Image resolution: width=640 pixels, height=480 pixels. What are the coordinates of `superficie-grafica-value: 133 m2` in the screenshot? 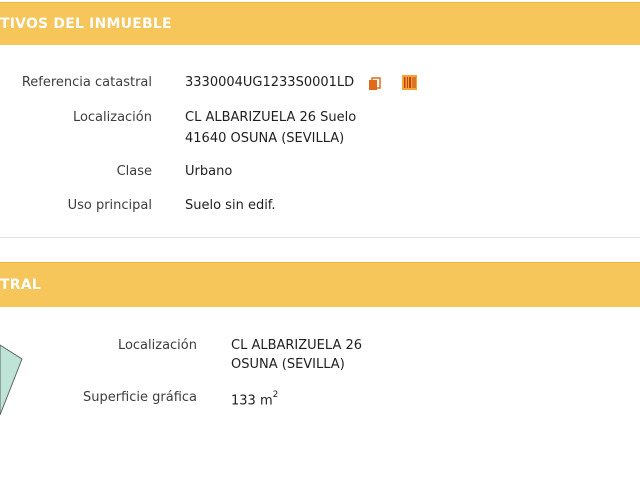 It's located at (254, 399).